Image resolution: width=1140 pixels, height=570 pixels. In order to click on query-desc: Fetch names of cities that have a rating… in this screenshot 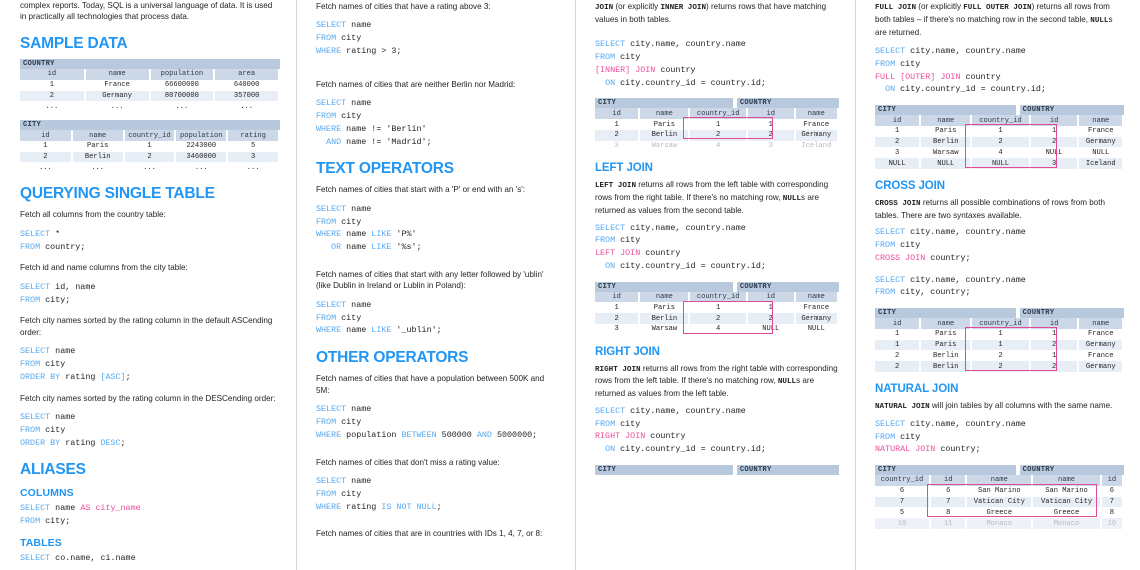, I will do `click(403, 6)`.